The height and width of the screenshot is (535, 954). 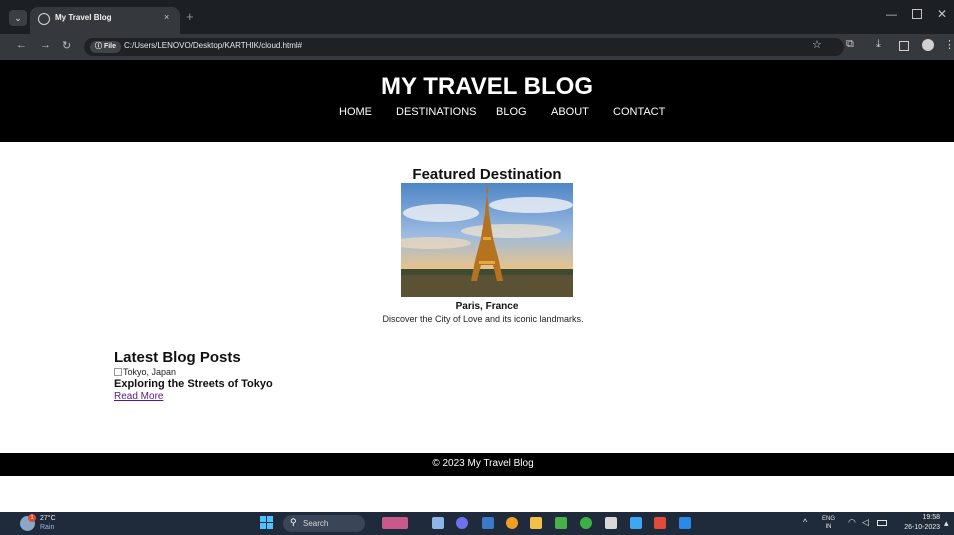 What do you see at coordinates (586, 523) in the screenshot?
I see `xbox-icon` at bounding box center [586, 523].